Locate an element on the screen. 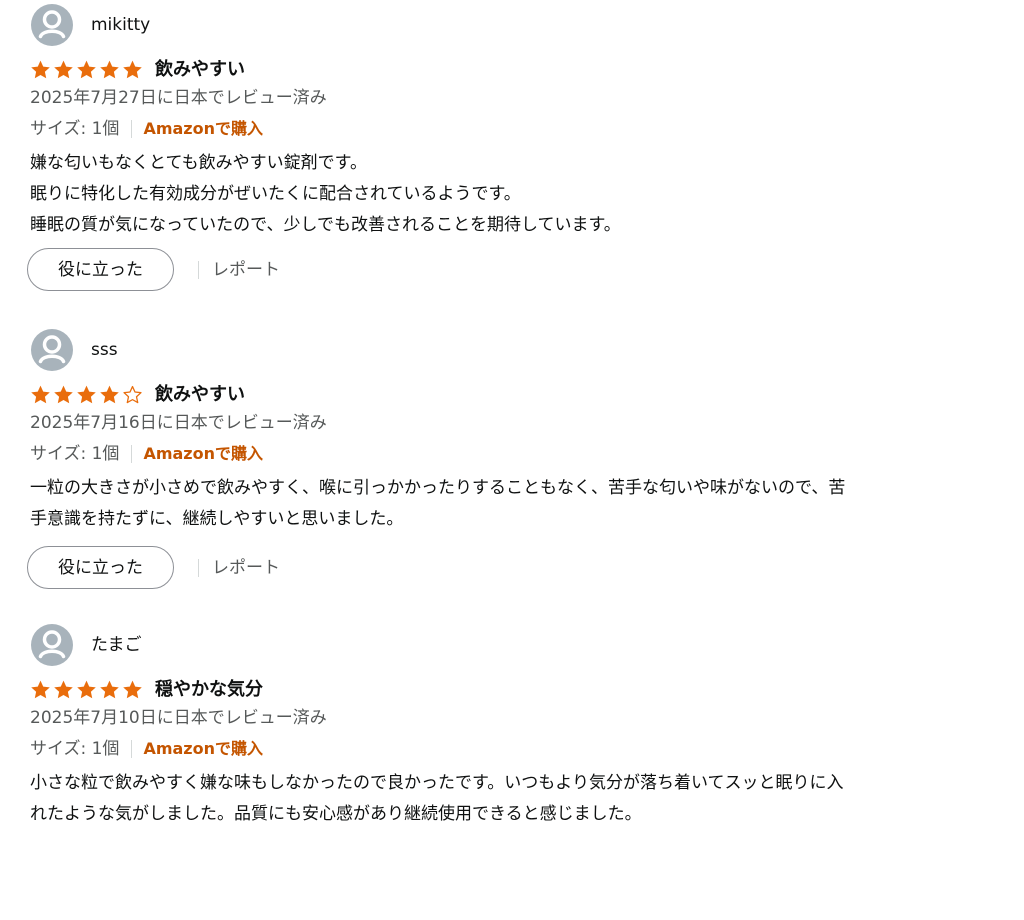 The width and height of the screenshot is (1024, 920). reviewer-profile: sss is located at coordinates (74, 350).